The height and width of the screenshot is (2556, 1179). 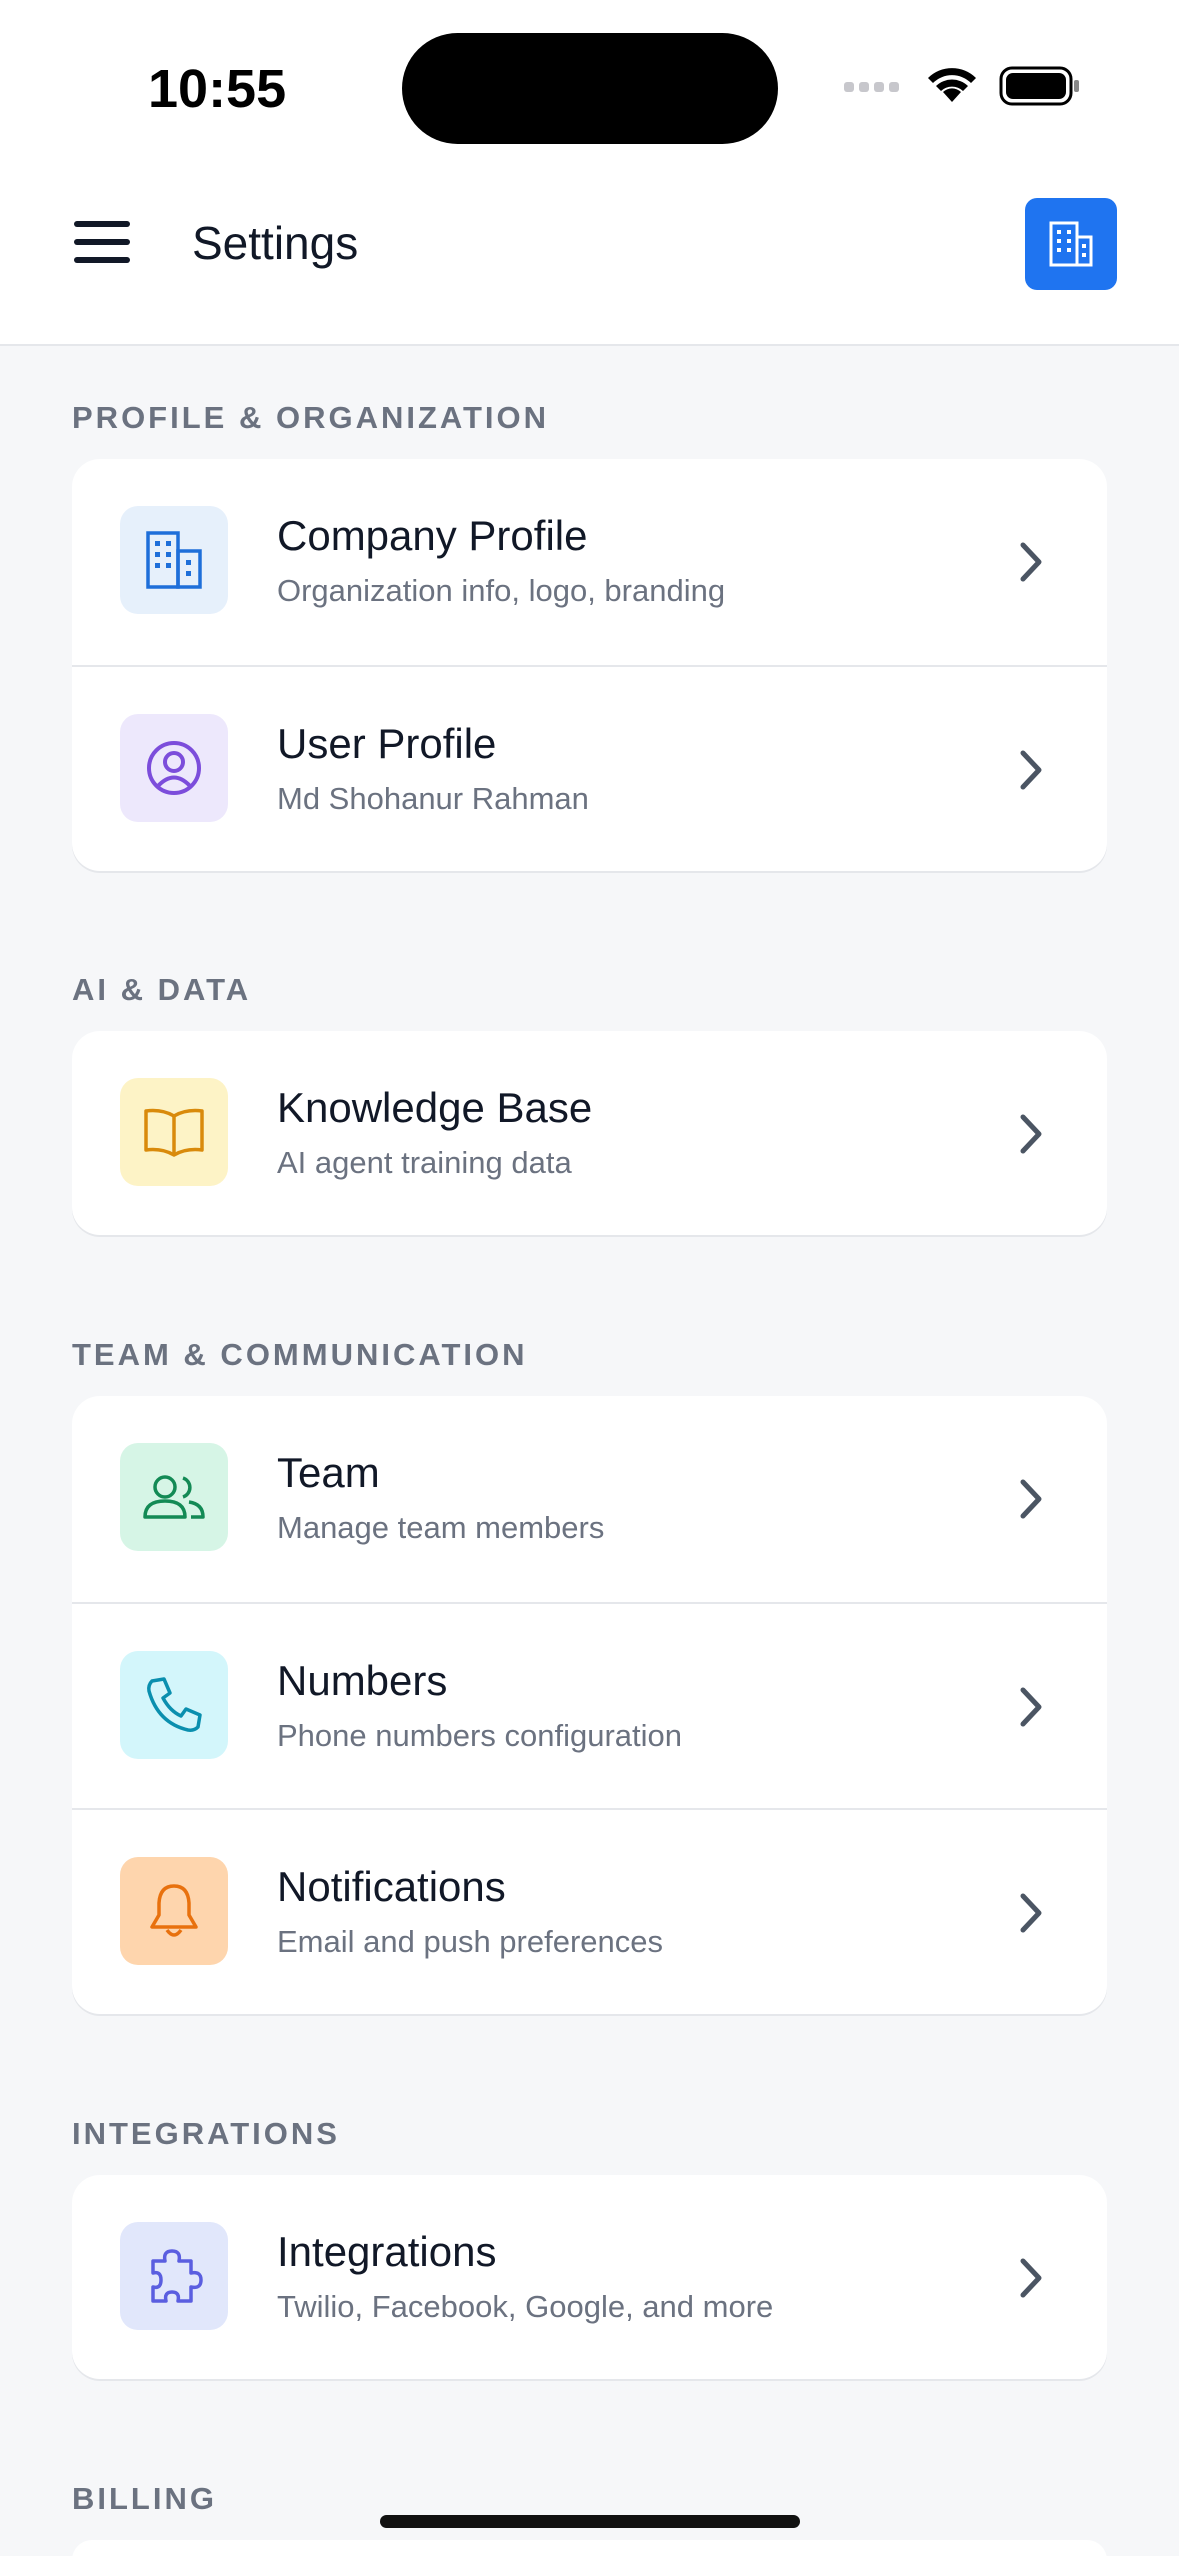 I want to click on item-title: Team, so click(x=328, y=1472).